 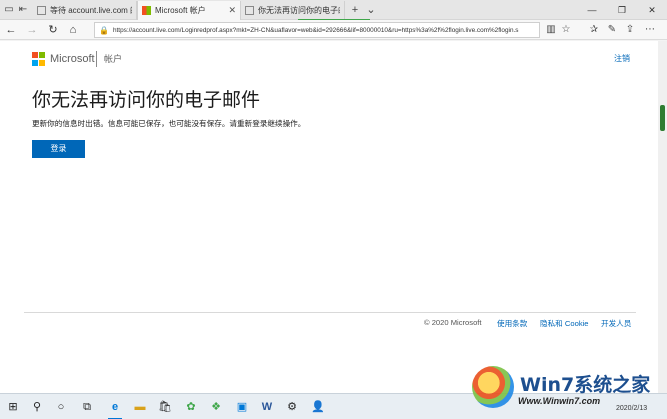 I want to click on tab-waiting: 等待 account.live.com 的应, so click(x=85, y=10).